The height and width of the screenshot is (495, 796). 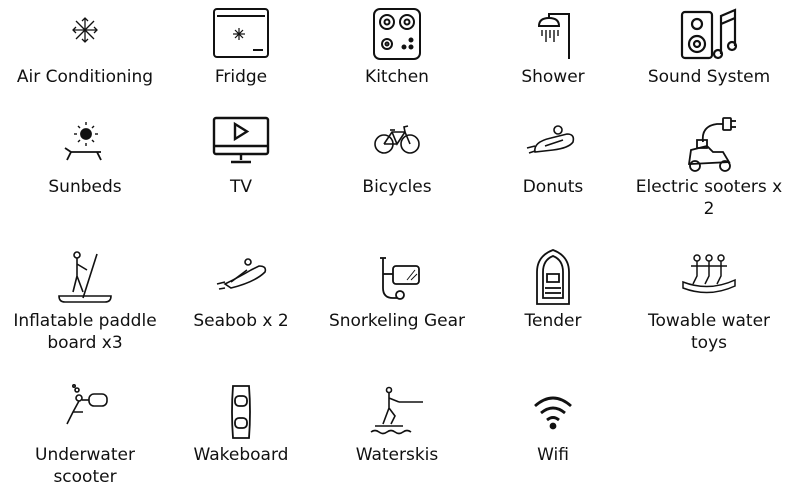 I want to click on amenity-label: Shower, so click(x=553, y=77).